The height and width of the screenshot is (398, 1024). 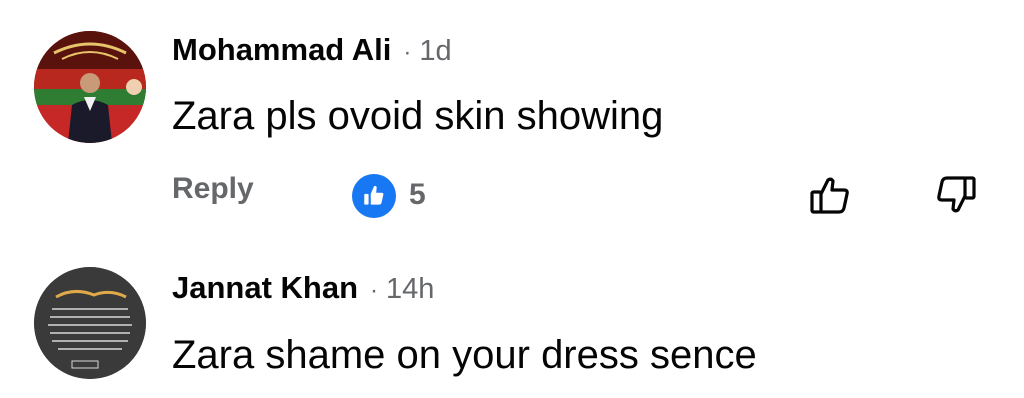 What do you see at coordinates (281, 50) in the screenshot?
I see `author-name: Mohammad Ali` at bounding box center [281, 50].